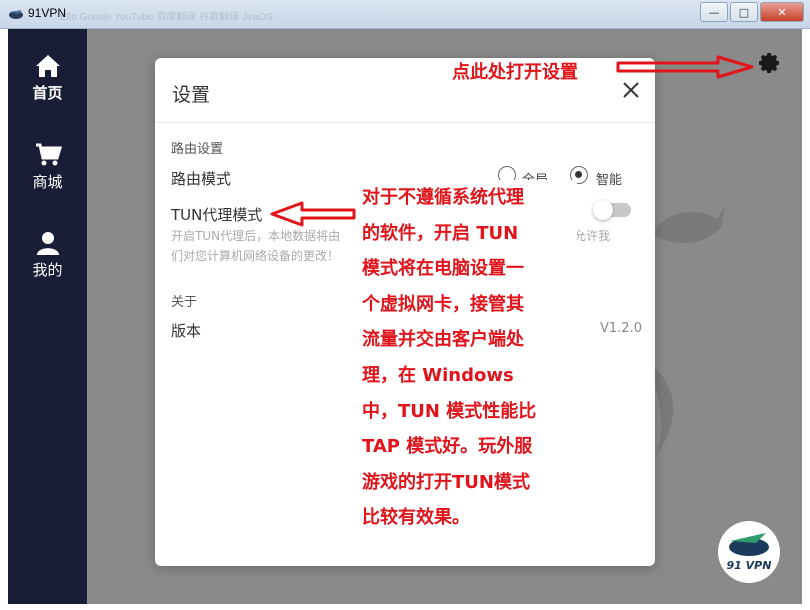 This screenshot has width=810, height=610. Describe the element at coordinates (438, 375) in the screenshot. I see `annotation-line: 理，在 Windows` at that location.